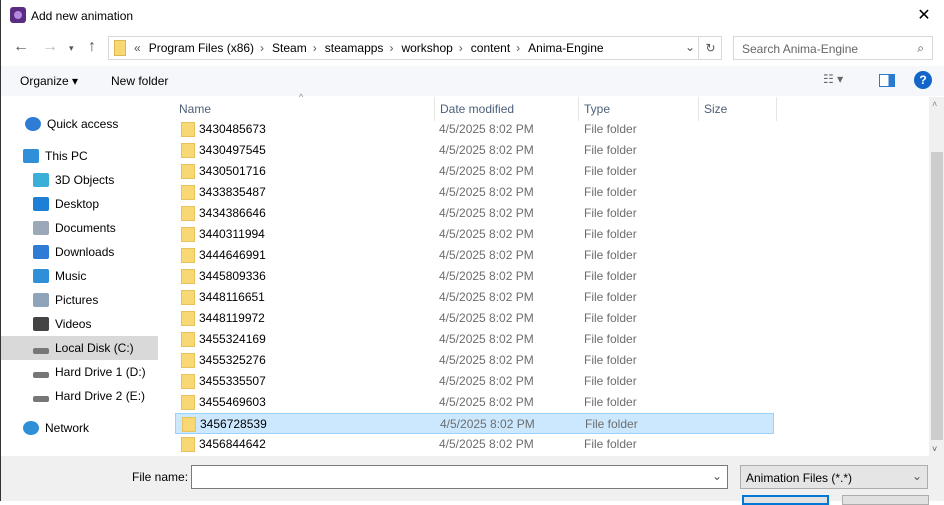 The image size is (944, 505). I want to click on scrollbar-thumb, so click(937, 296).